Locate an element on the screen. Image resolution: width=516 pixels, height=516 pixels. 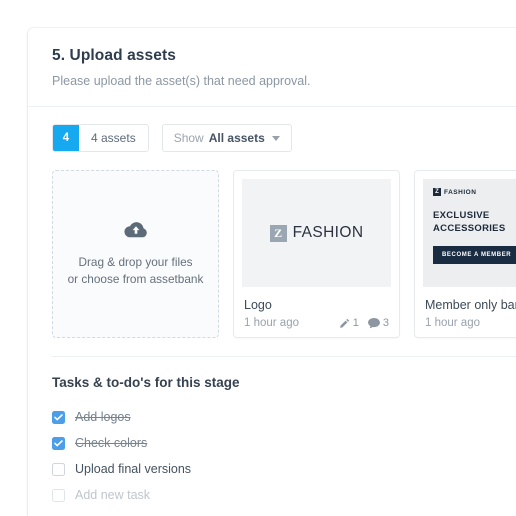
asset-thumbnail-logo: Z FASHION is located at coordinates (316, 233).